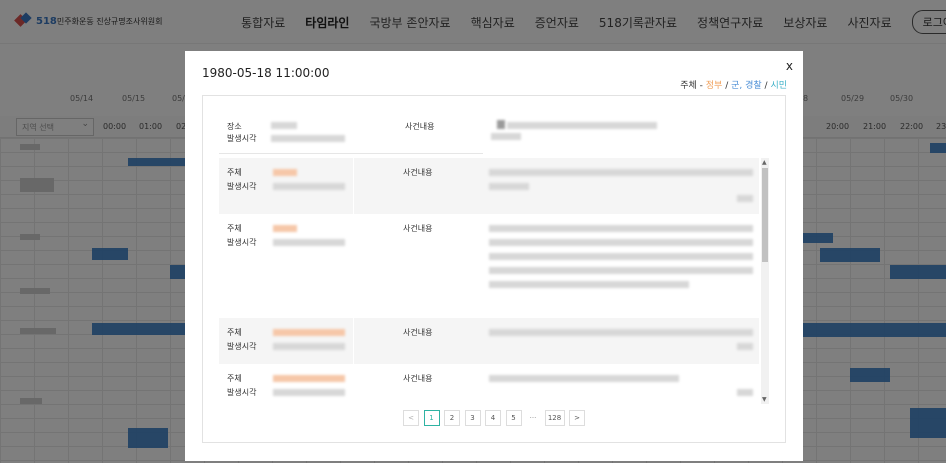  What do you see at coordinates (765, 281) in the screenshot?
I see `list-scrollbar: ▲ ▼` at bounding box center [765, 281].